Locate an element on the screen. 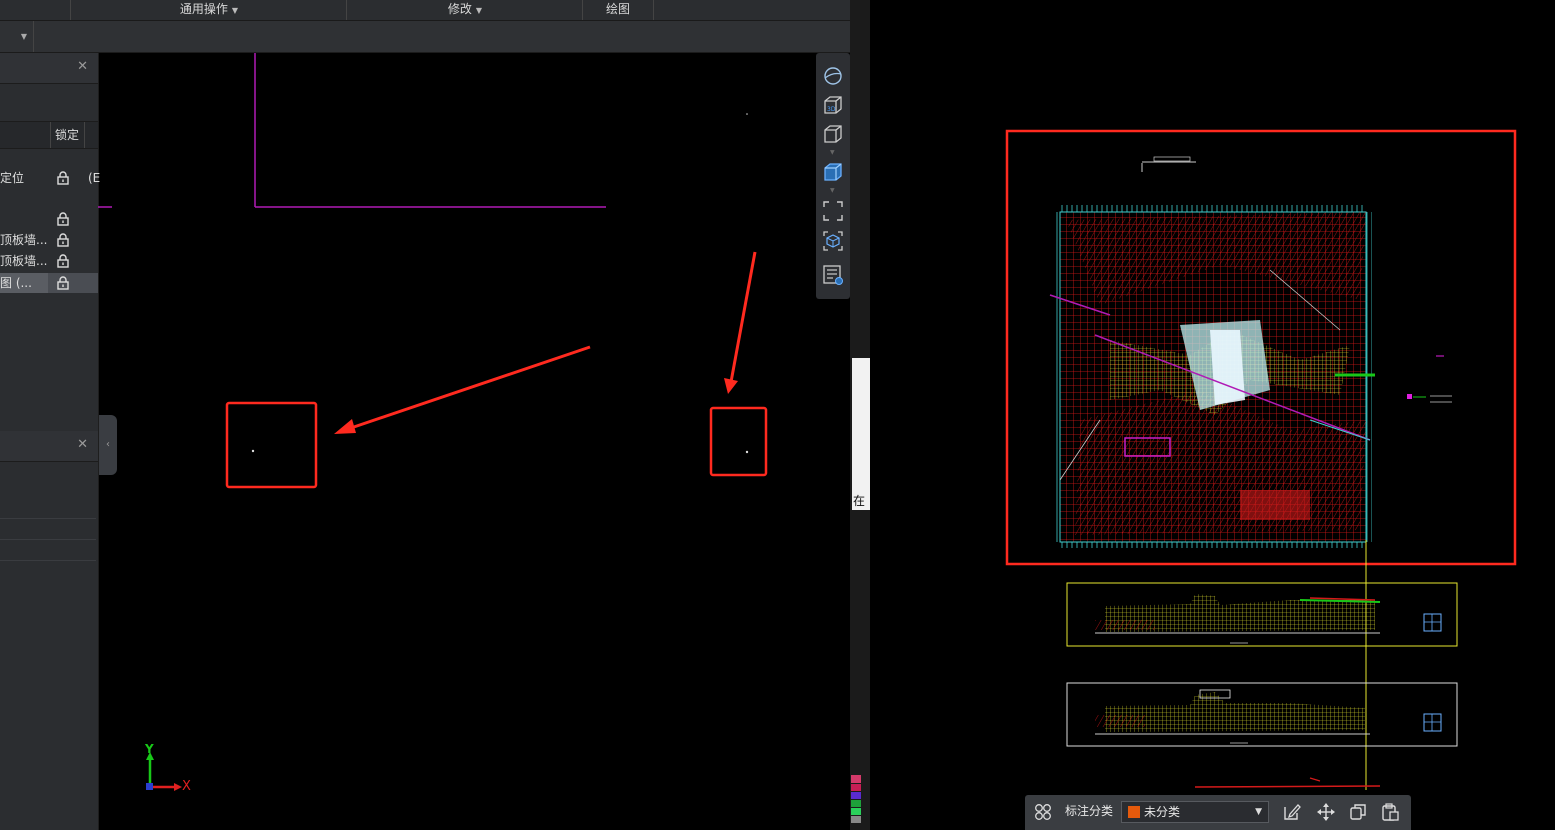 The width and height of the screenshot is (1555, 830). x-axis-label: X is located at coordinates (186, 786).